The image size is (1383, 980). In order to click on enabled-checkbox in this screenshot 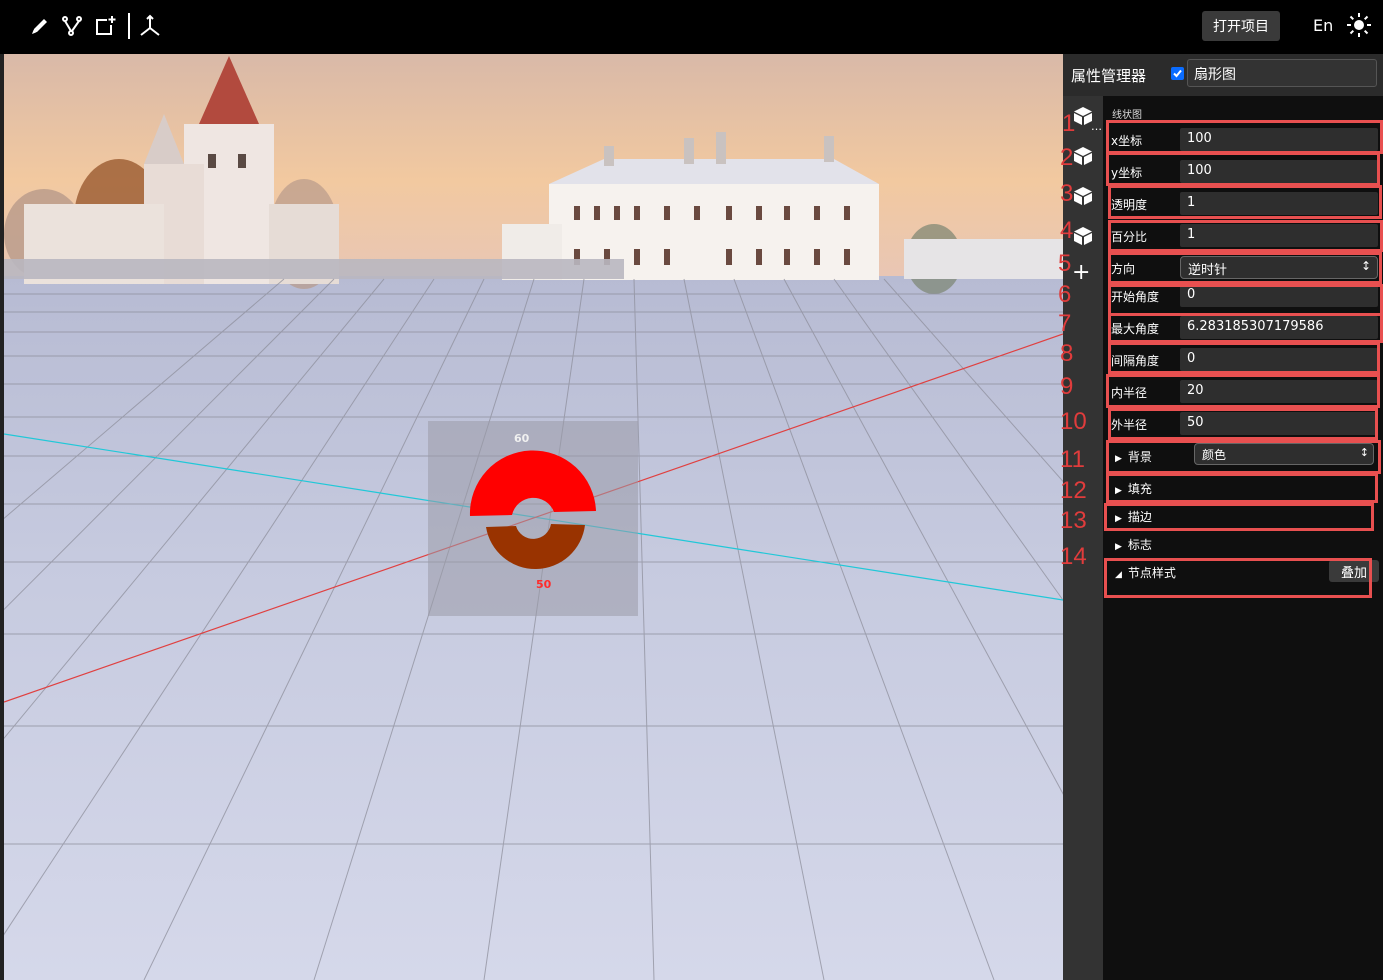, I will do `click(1177, 73)`.